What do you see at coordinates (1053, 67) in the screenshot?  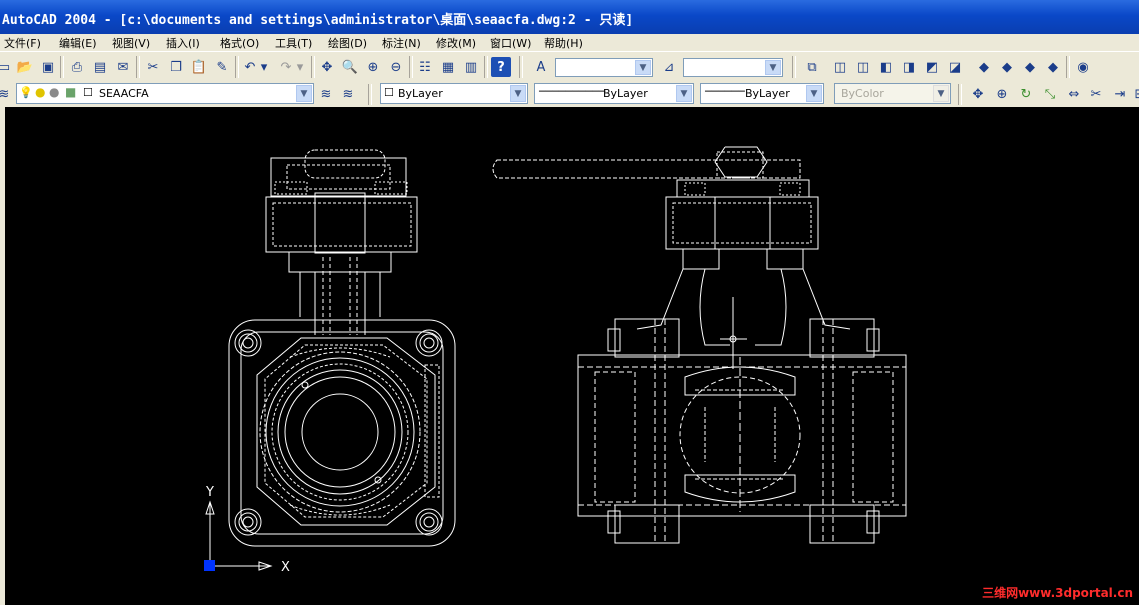 I see `nw-iso-icon: ◆` at bounding box center [1053, 67].